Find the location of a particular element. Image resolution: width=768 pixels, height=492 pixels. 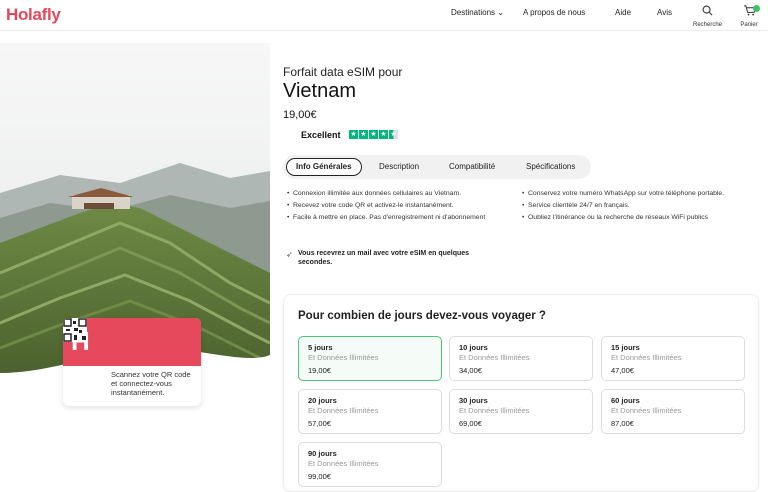

plan-option: 20 jours Et Données Illimitées 57,00€ is located at coordinates (370, 411).